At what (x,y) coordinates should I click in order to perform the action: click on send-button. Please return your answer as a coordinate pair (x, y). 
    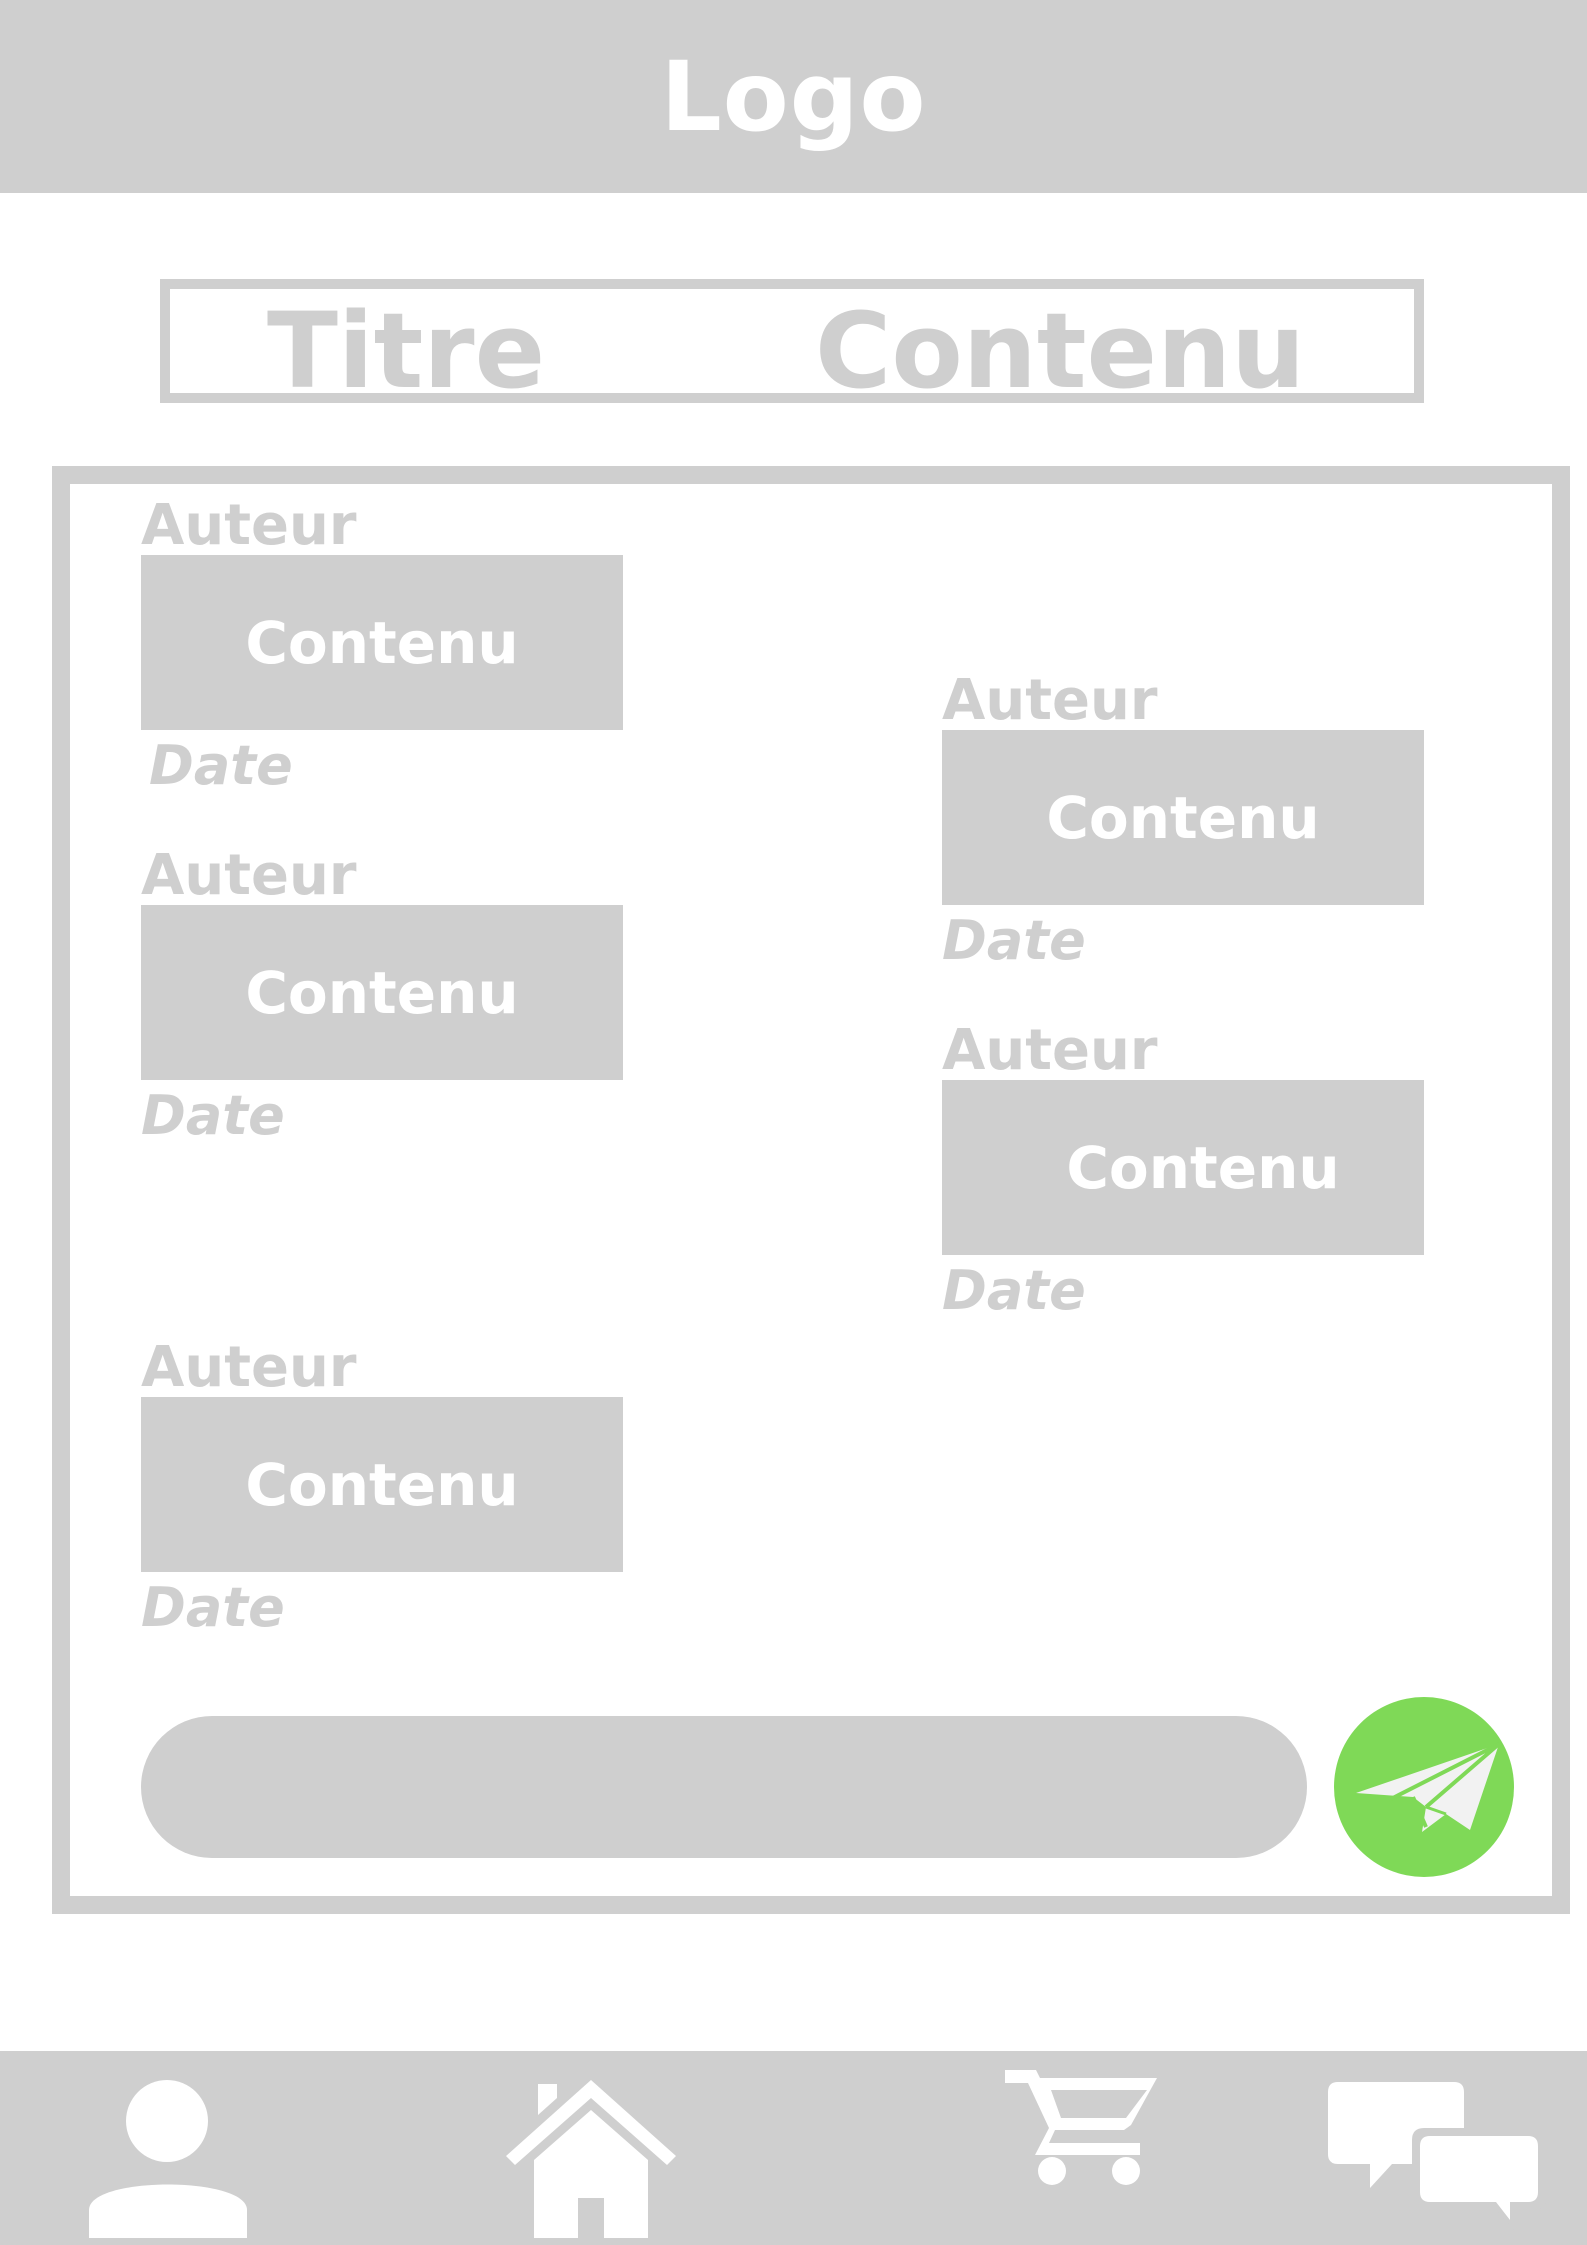
    Looking at the image, I should click on (1424, 1787).